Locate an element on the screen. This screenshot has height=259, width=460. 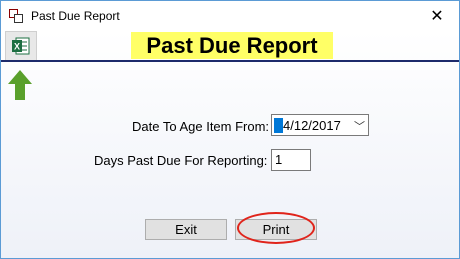
close-button: ✕ is located at coordinates (437, 16).